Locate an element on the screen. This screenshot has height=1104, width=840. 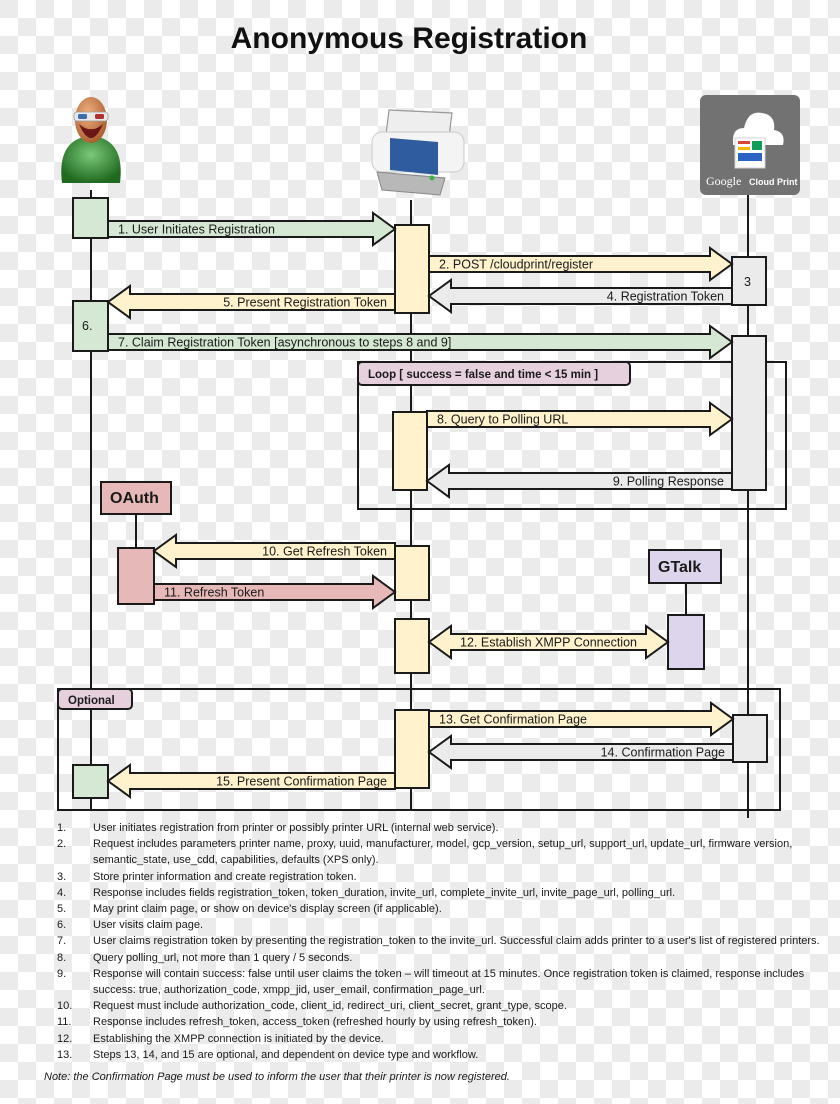
message-arrow-m8: 8. Query to Polling URL is located at coordinates (580, 419).